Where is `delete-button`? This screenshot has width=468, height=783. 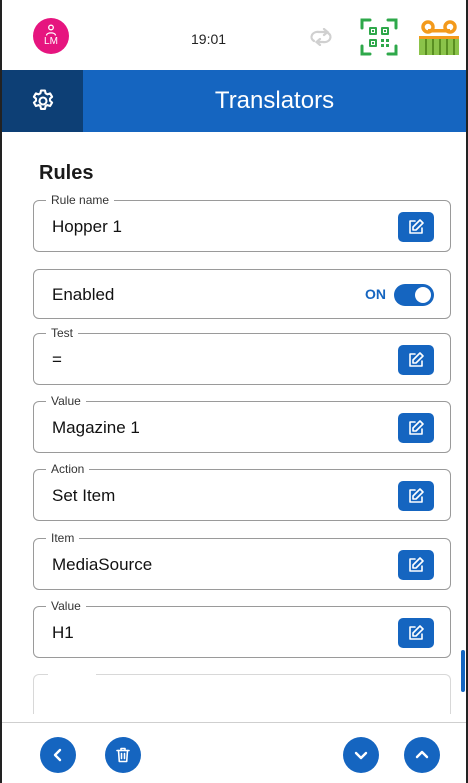
delete-button is located at coordinates (123, 755).